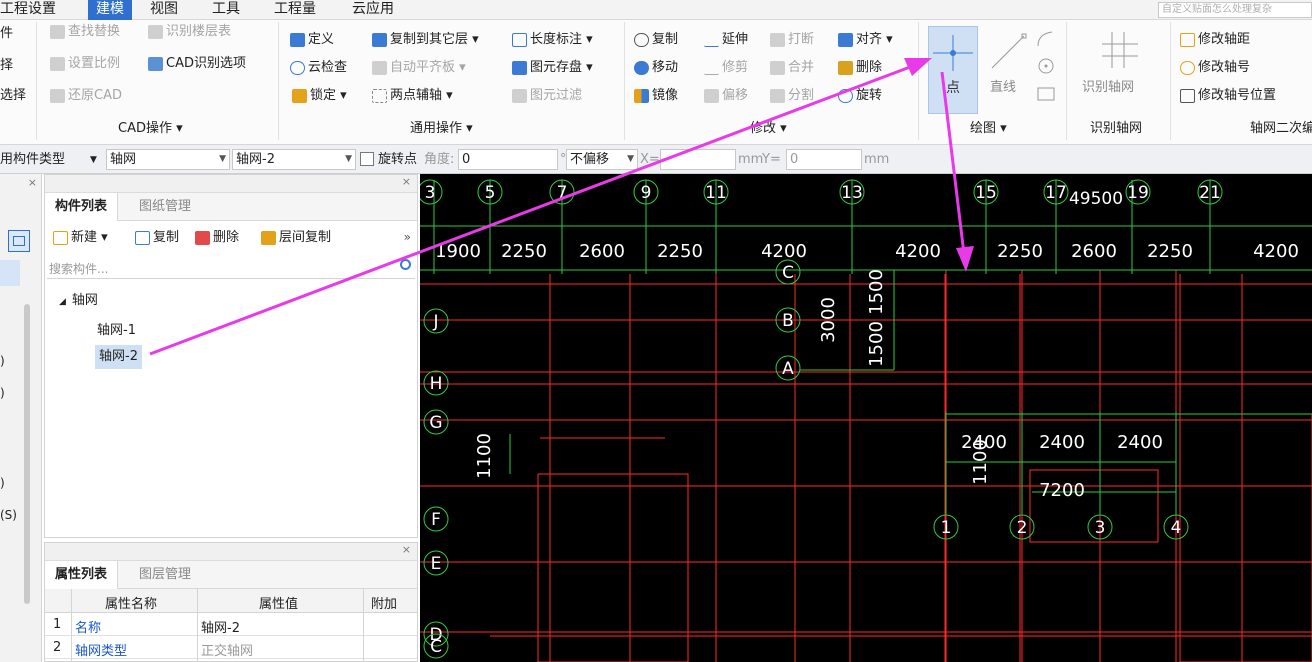 This screenshot has width=1312, height=662. What do you see at coordinates (552, 40) in the screenshot?
I see `length-mark-button: 长度标注 ▾` at bounding box center [552, 40].